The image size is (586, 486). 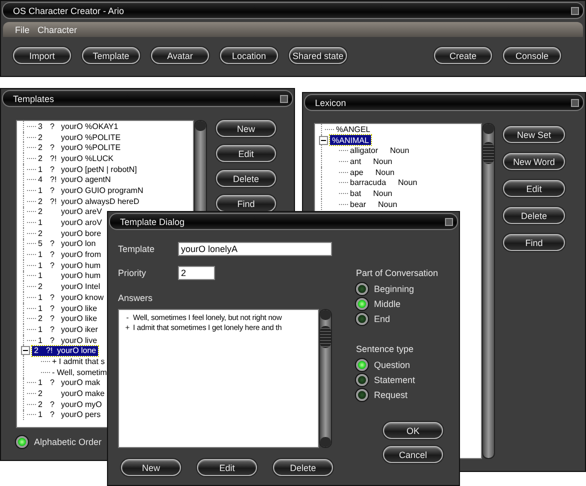 What do you see at coordinates (69, 265) in the screenshot?
I see `tree-item: 1 ? yourO hum` at bounding box center [69, 265].